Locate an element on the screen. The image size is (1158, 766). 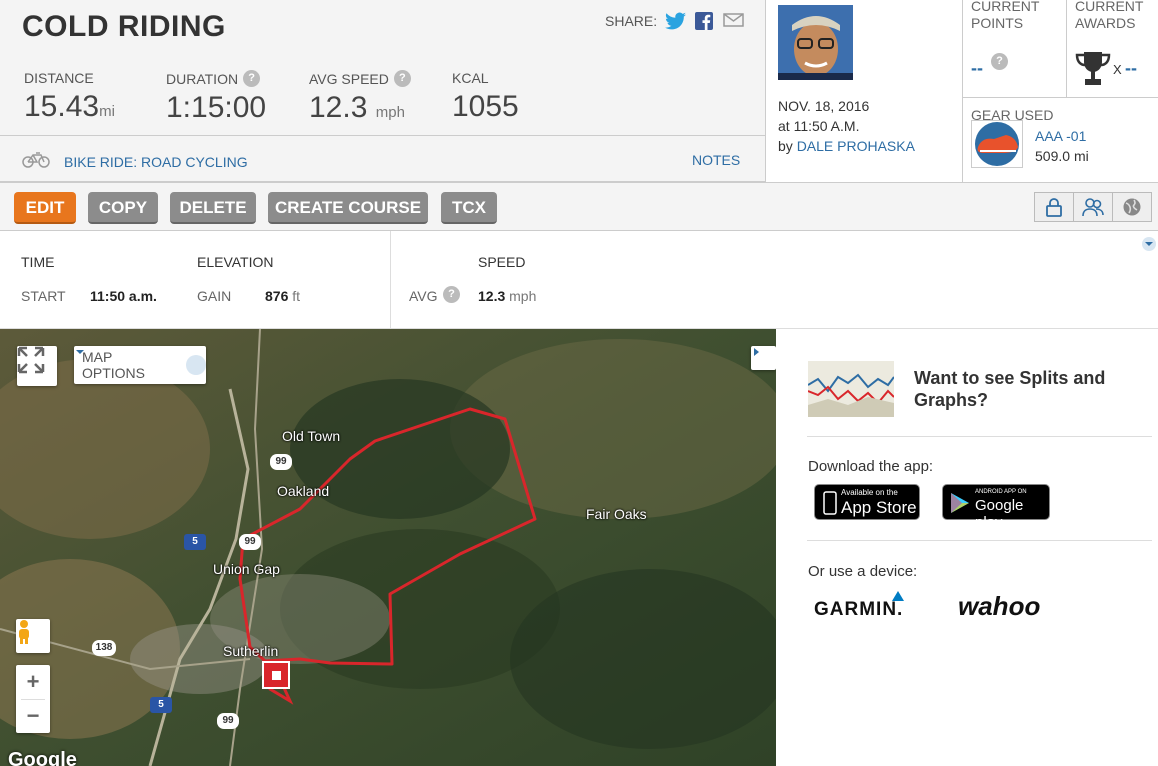
twitter-icon is located at coordinates (676, 21).